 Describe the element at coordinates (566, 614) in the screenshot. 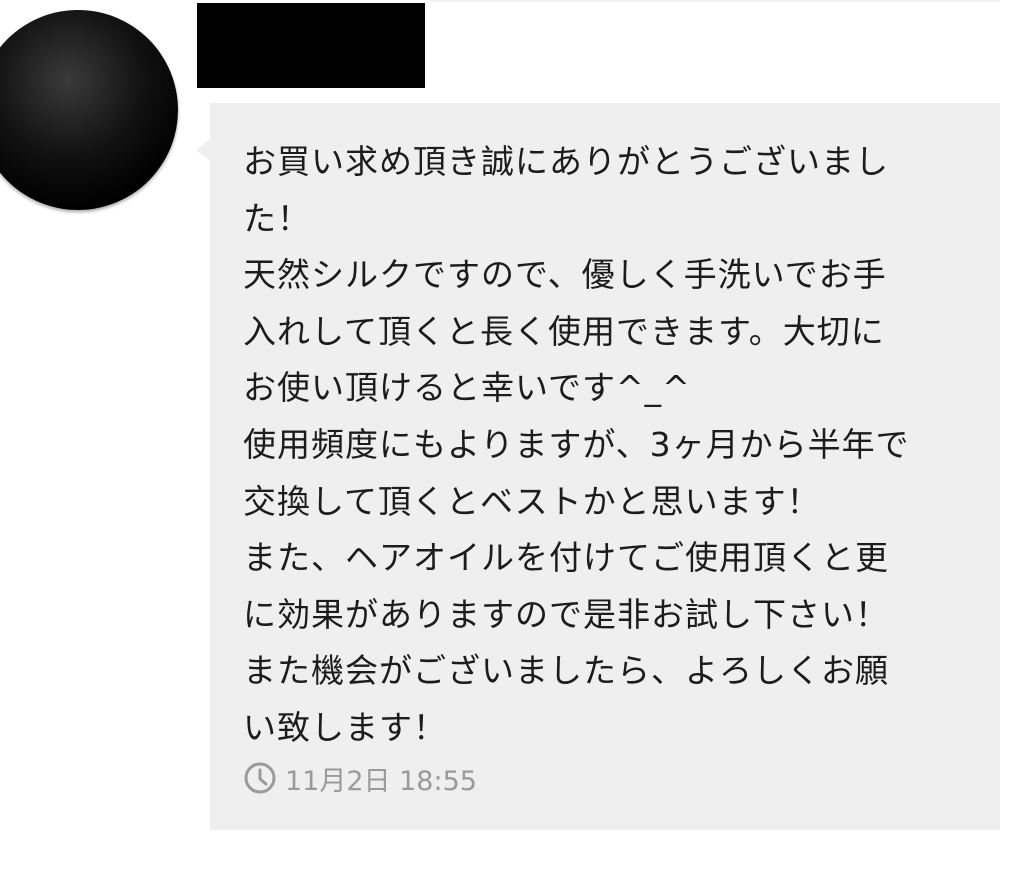

I see `message-line: に効果がありますので是非お試し下さい！` at that location.